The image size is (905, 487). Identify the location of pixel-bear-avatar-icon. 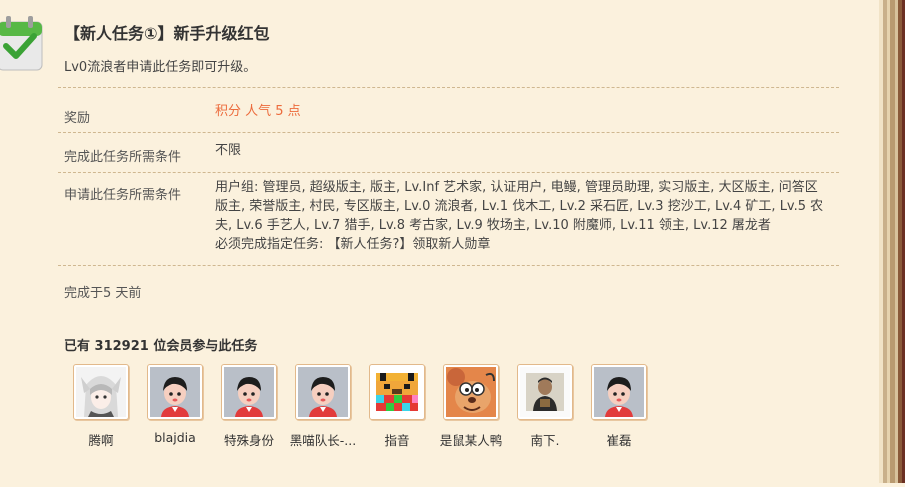
(397, 392).